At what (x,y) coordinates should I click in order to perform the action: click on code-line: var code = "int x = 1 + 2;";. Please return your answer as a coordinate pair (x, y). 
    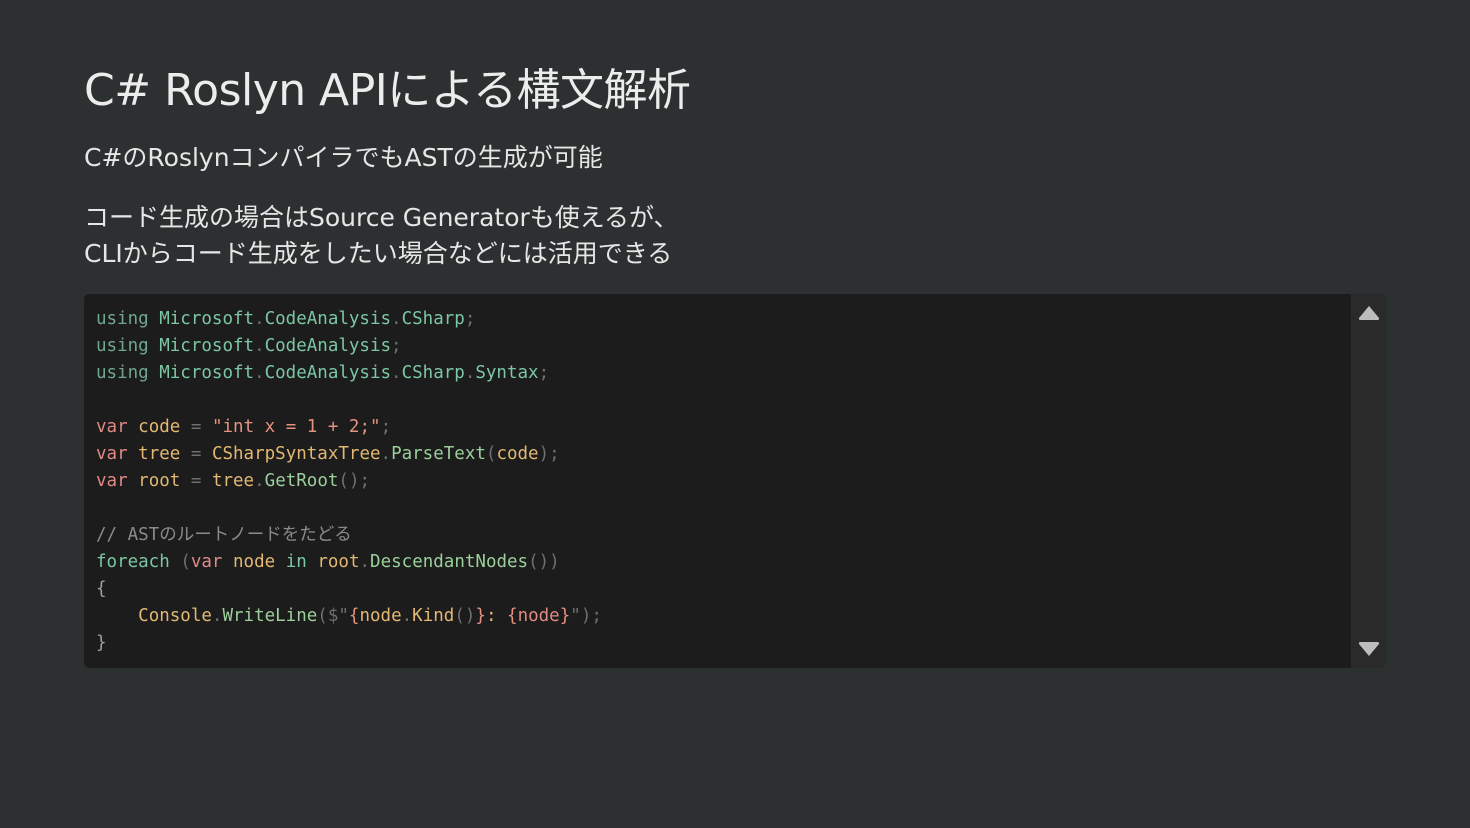
    Looking at the image, I should click on (723, 427).